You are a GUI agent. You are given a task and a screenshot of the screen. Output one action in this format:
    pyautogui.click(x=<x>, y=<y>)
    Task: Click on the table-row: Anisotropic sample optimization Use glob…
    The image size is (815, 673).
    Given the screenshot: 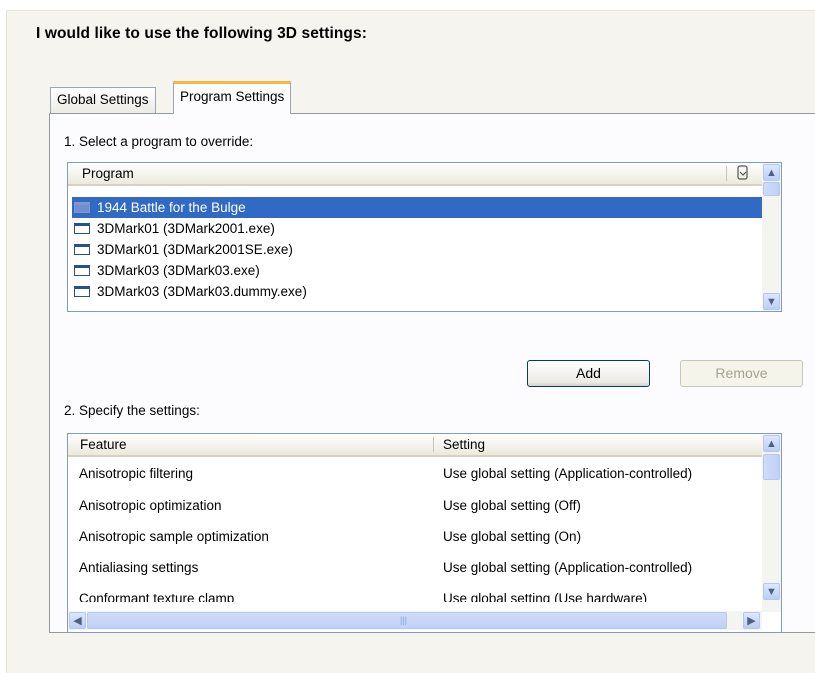 What is the action you would take?
    pyautogui.click(x=415, y=536)
    